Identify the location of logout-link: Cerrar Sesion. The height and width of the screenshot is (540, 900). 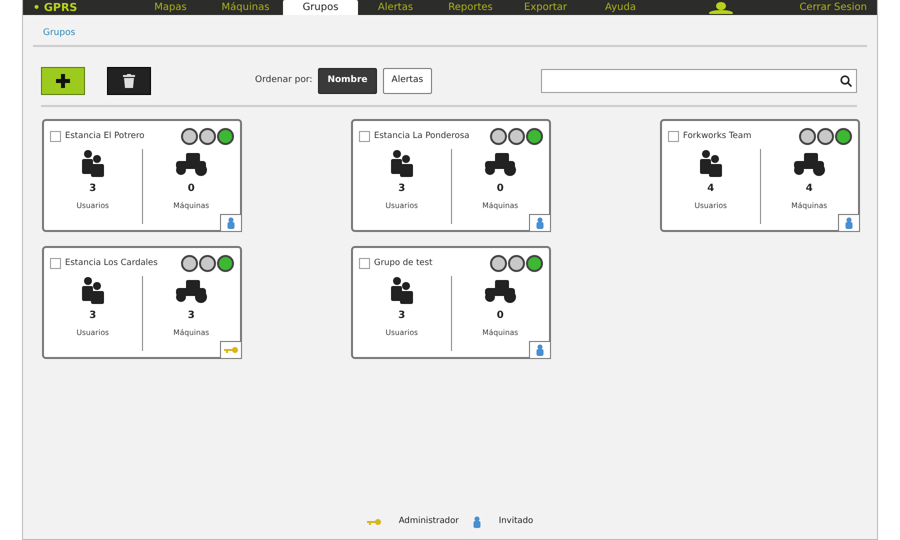
(833, 7).